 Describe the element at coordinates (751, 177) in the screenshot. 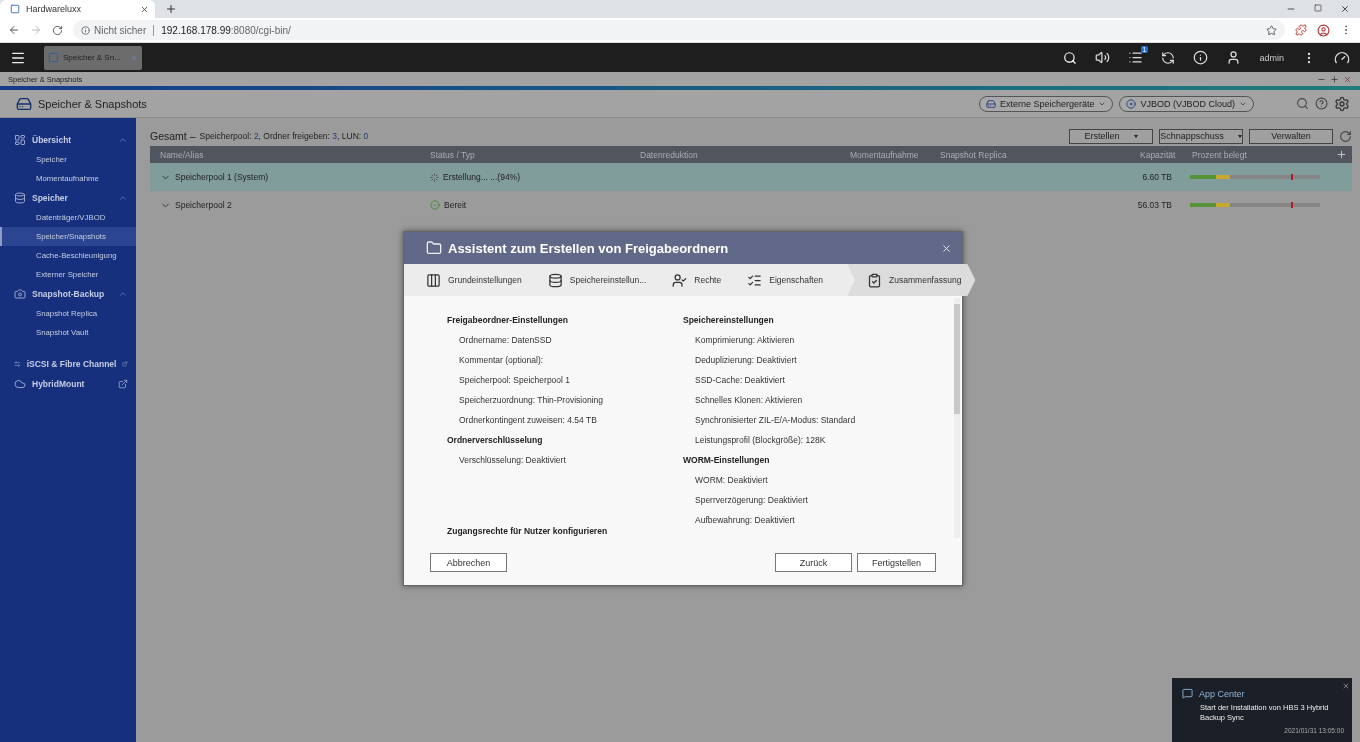

I see `table-row: Speicherpool 1 (System) Erstellung... ...(94%) 6.60 TB` at that location.